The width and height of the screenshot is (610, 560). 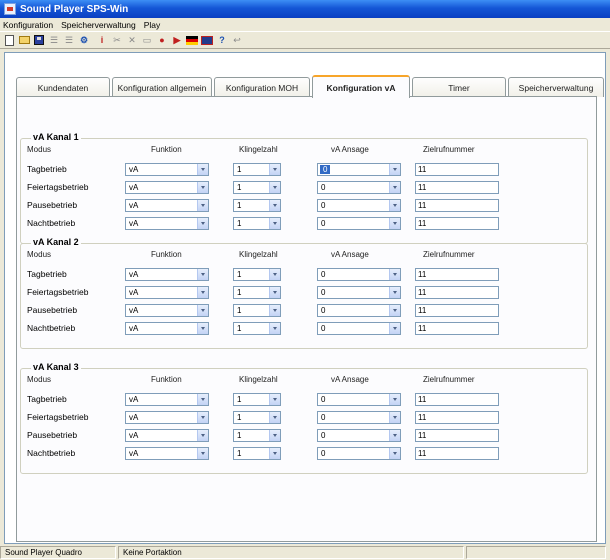 What do you see at coordinates (237, 40) in the screenshot?
I see `undo-icon: ↩` at bounding box center [237, 40].